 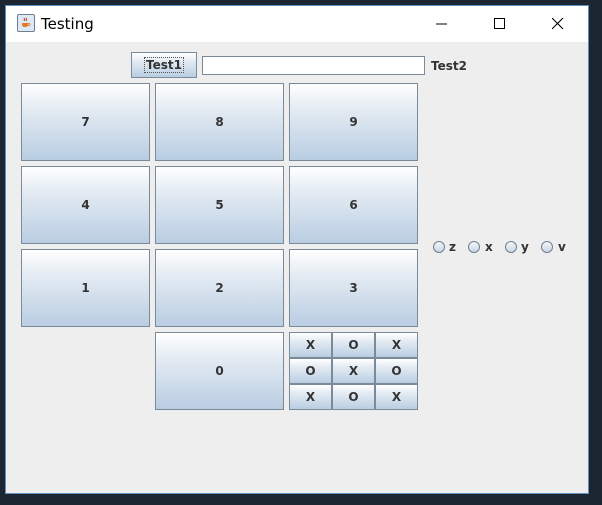 I want to click on minimize-button, so click(x=442, y=24).